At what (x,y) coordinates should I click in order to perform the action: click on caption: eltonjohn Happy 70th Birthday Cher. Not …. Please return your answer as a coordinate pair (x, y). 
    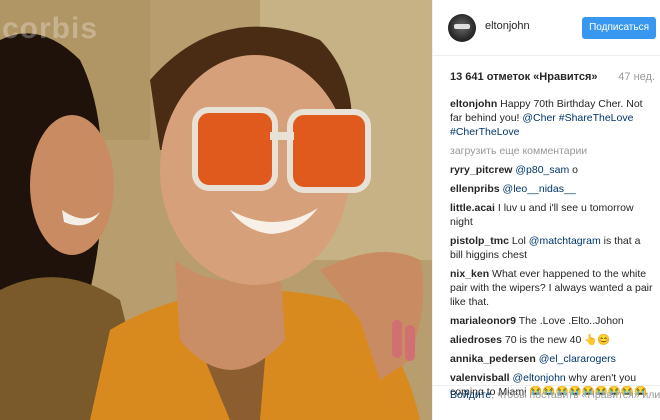
    Looking at the image, I should click on (551, 118).